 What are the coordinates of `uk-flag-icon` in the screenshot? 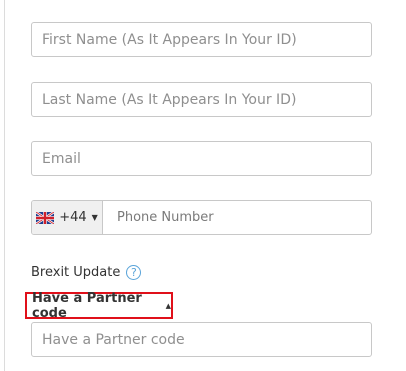 It's located at (45, 217).